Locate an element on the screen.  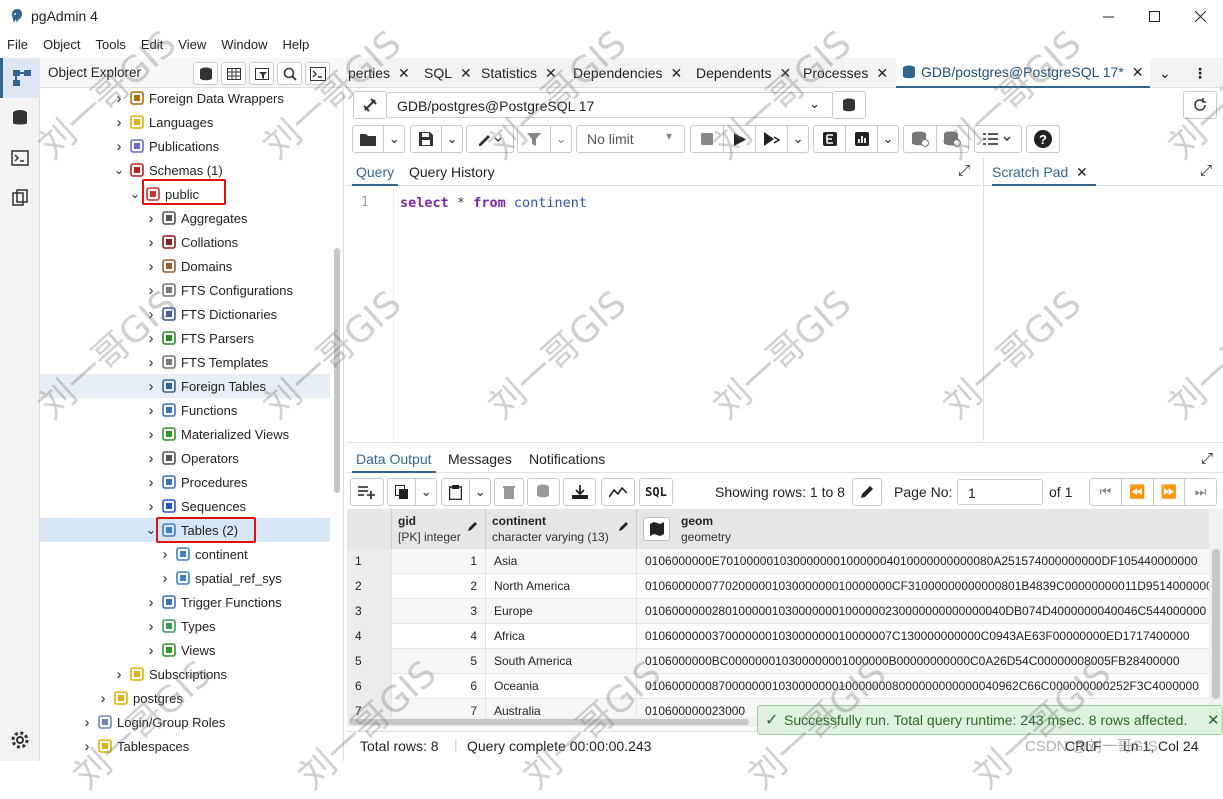
row-number-cell: 5 is located at coordinates (369, 661).